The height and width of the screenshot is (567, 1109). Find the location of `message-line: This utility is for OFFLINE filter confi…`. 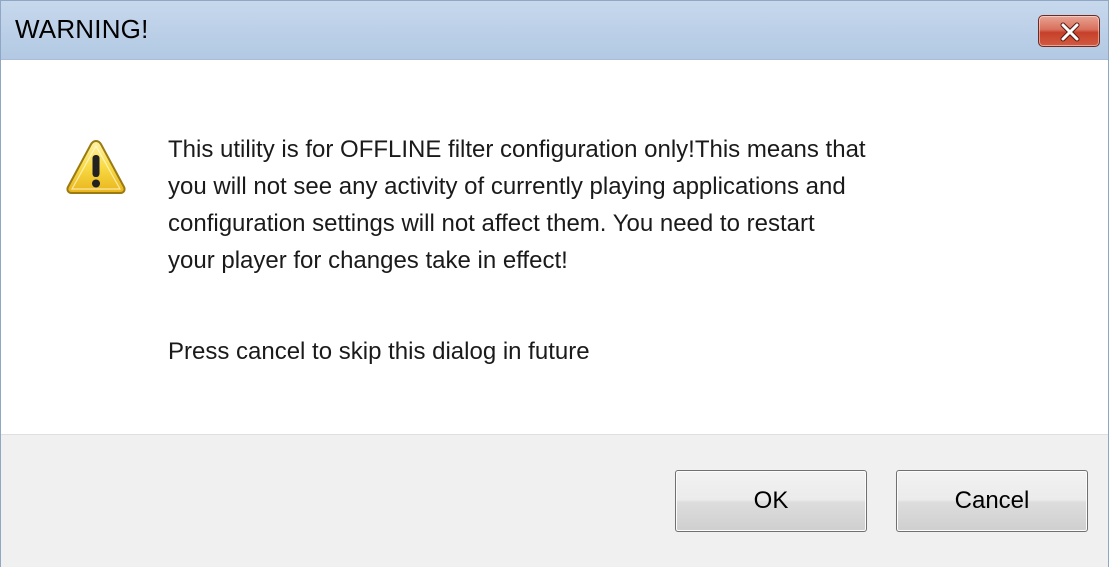

message-line: This utility is for OFFLINE filter confi… is located at coordinates (517, 149).